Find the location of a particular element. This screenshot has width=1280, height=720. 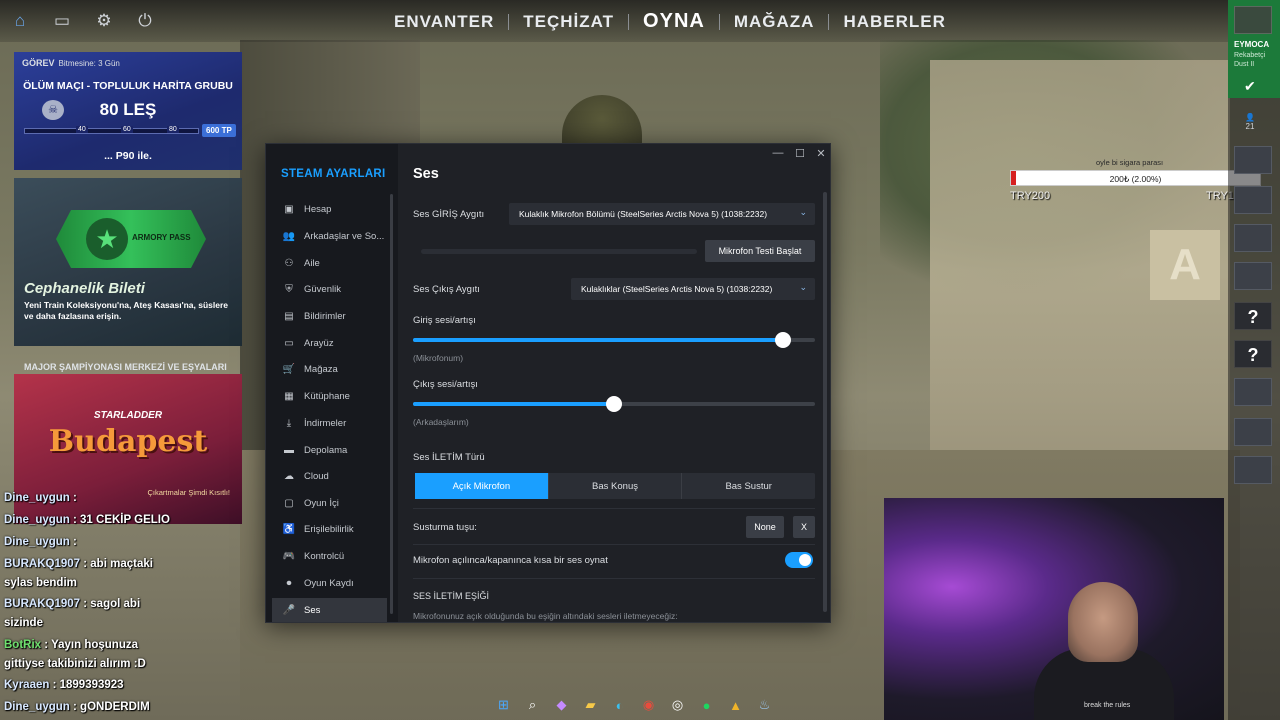

nav-store: MAĞAZA is located at coordinates (774, 22).